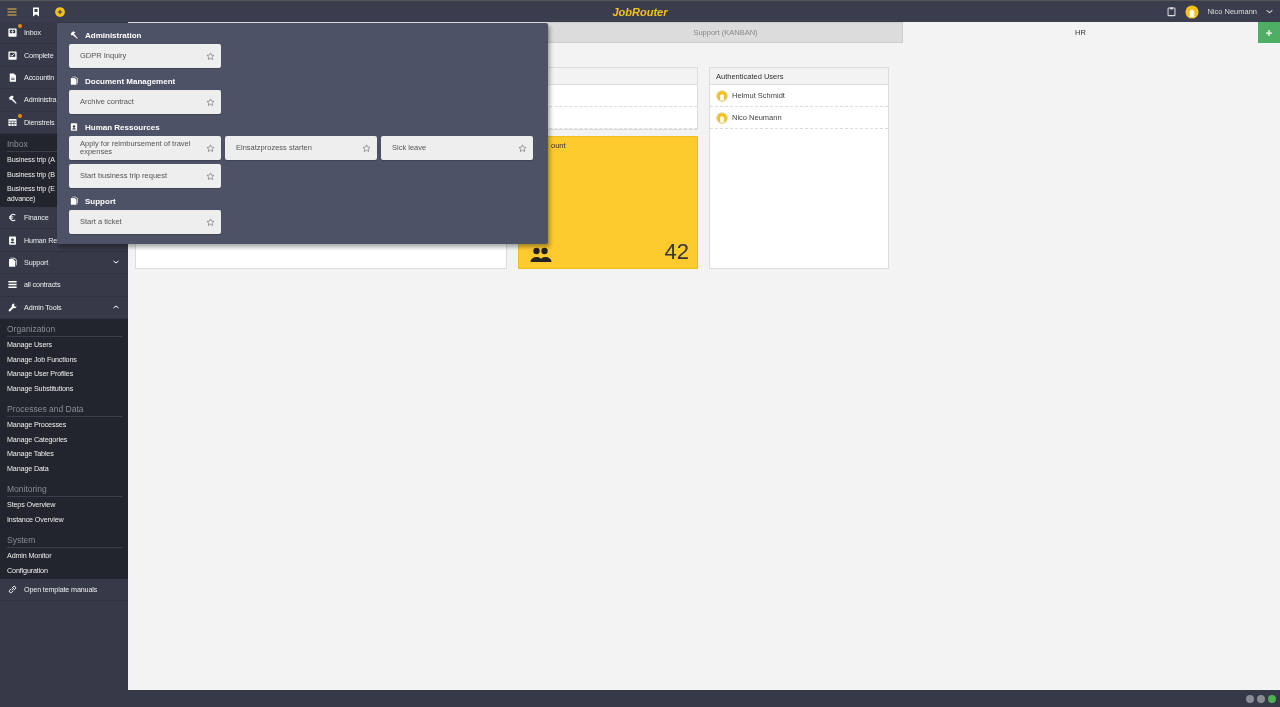 The width and height of the screenshot is (1280, 707). I want to click on document-icon, so click(12, 77).